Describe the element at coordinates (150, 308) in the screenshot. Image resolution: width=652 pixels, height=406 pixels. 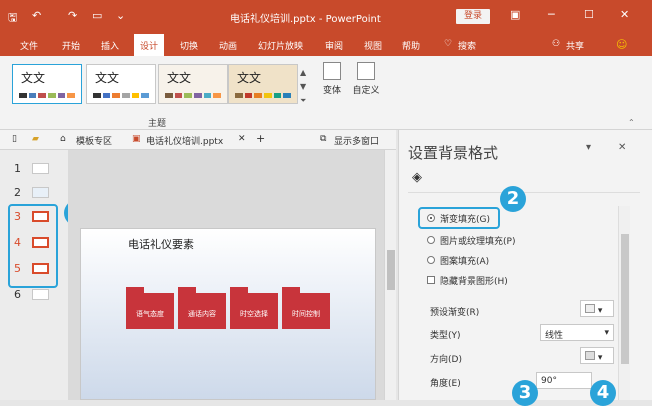
I see `slide-box: 语气态度` at that location.